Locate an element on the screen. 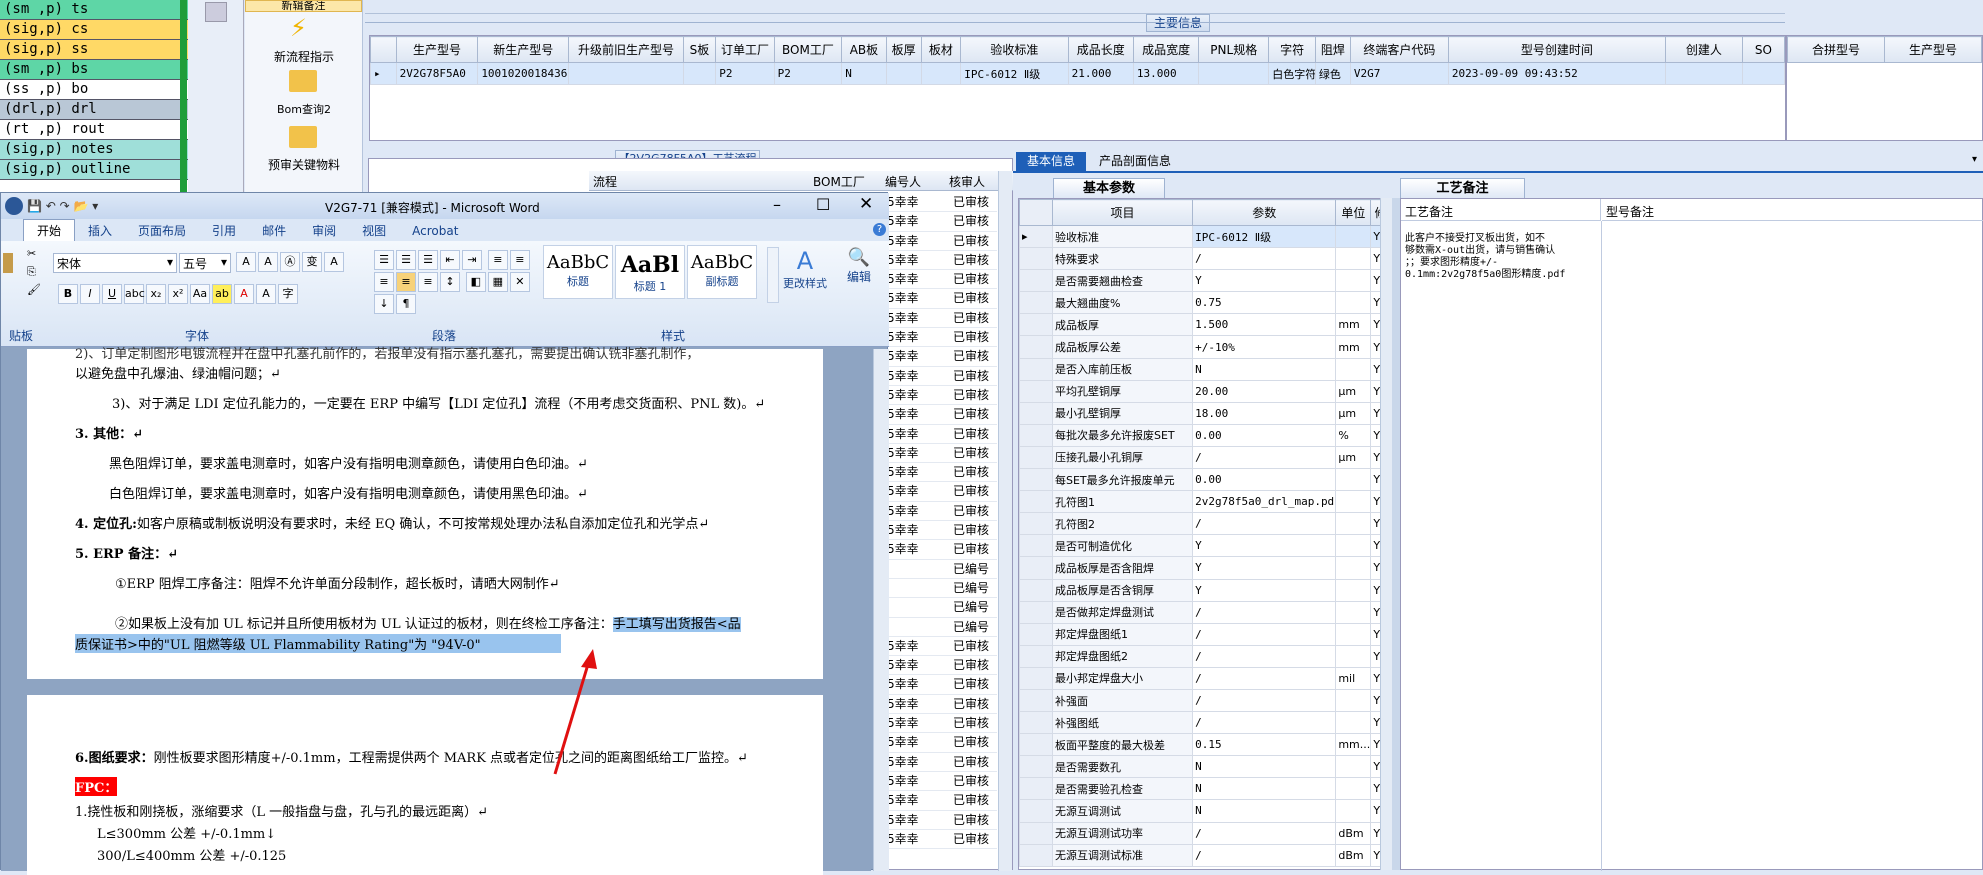  column-header: 单位 is located at coordinates (1353, 212).